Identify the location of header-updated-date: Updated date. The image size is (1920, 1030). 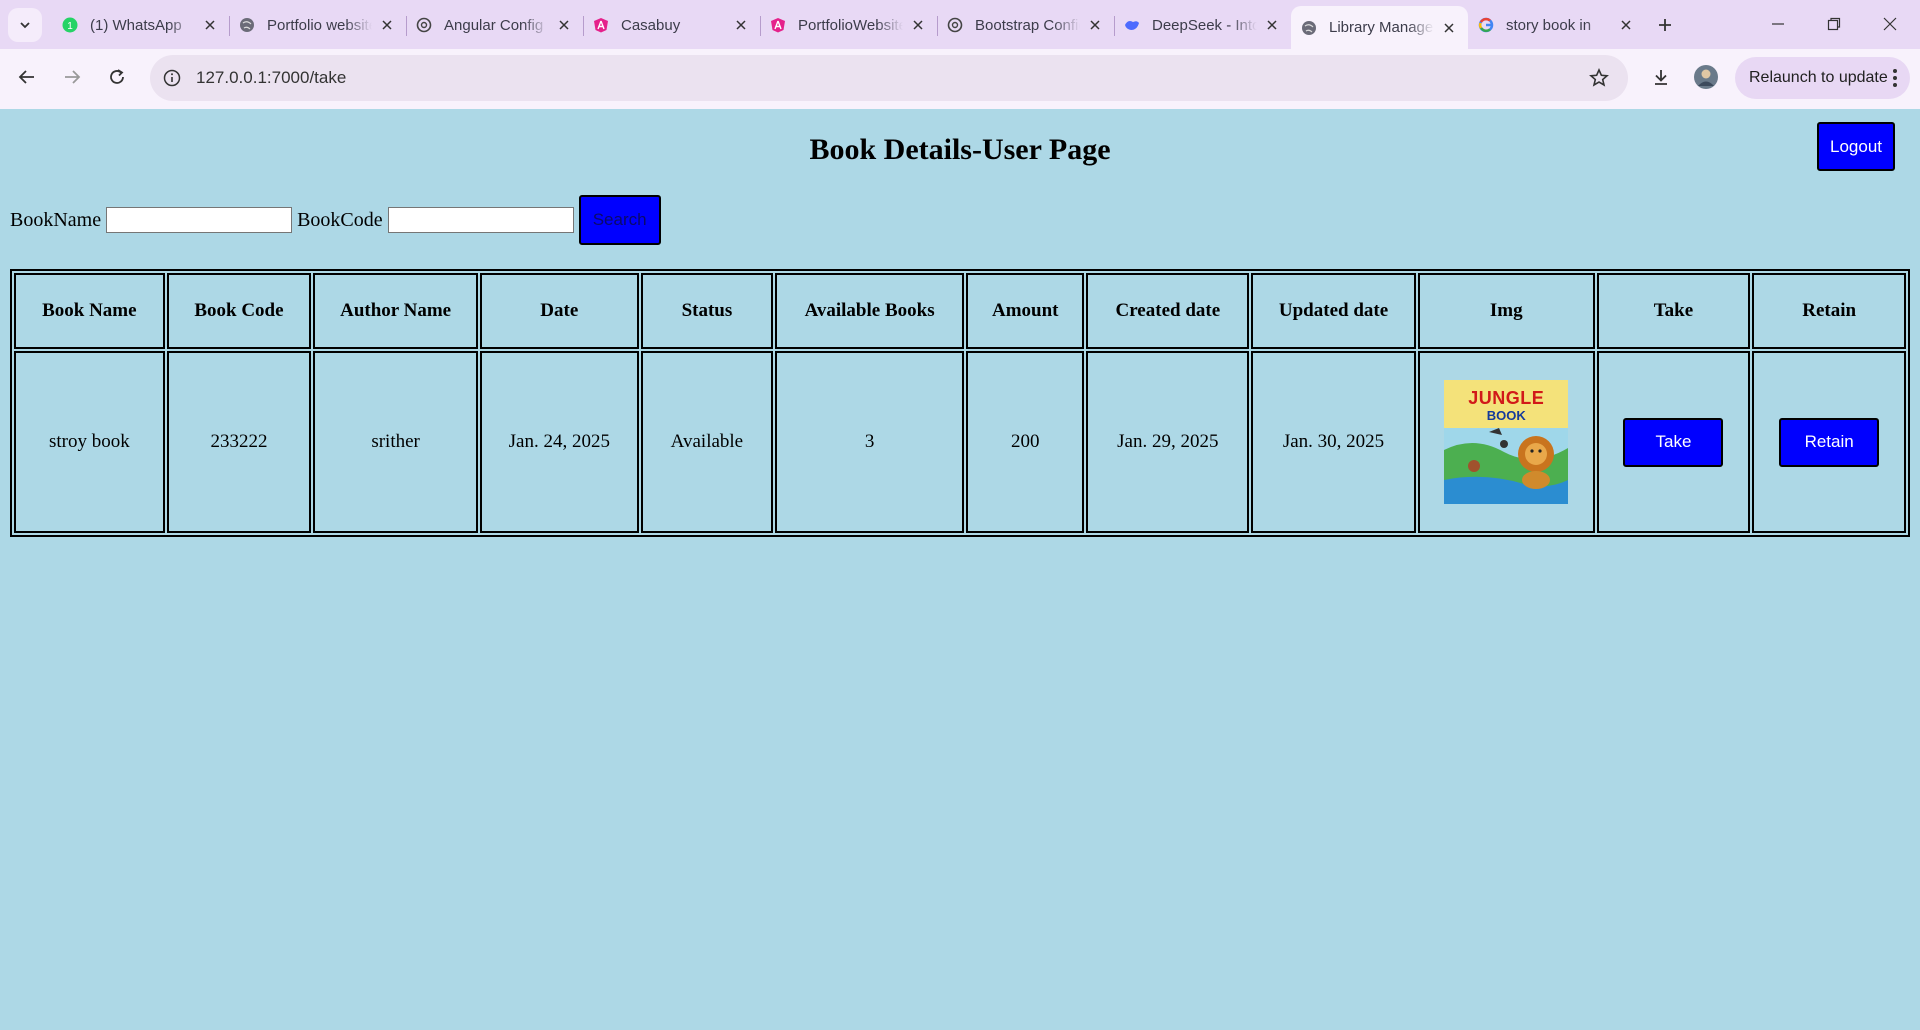
(1333, 311).